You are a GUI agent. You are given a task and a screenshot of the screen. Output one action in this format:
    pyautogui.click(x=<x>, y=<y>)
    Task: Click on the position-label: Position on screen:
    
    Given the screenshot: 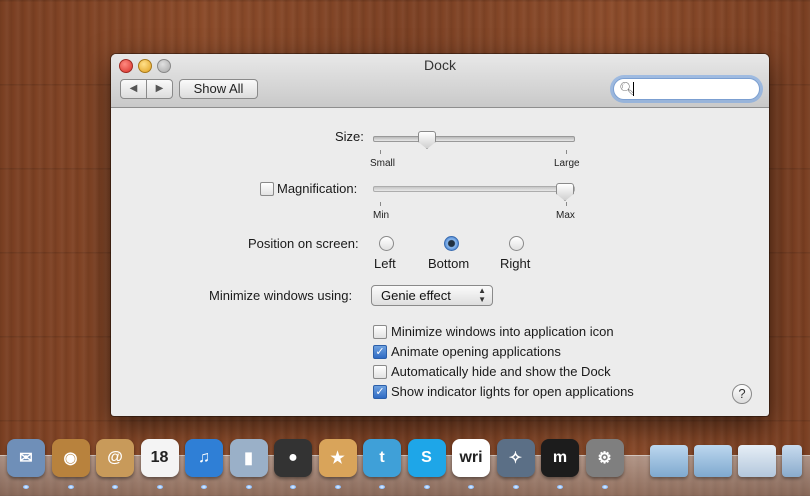 What is the action you would take?
    pyautogui.click(x=303, y=243)
    